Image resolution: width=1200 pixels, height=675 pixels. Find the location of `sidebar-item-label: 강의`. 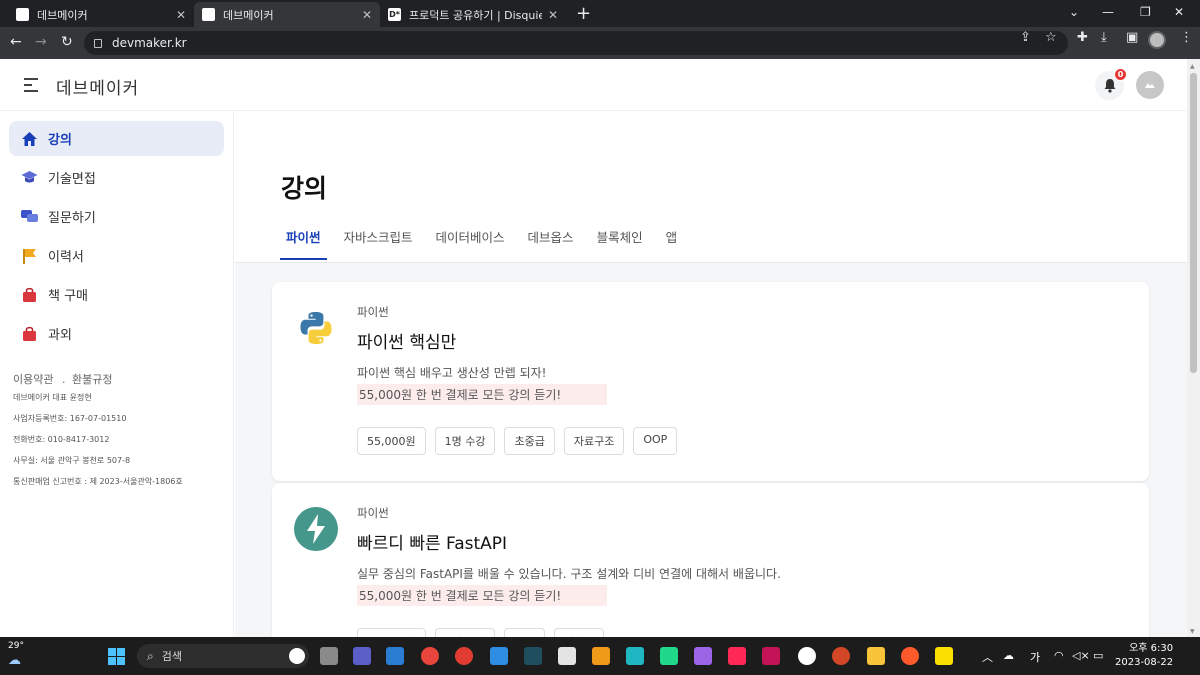

sidebar-item-label: 강의 is located at coordinates (60, 140).